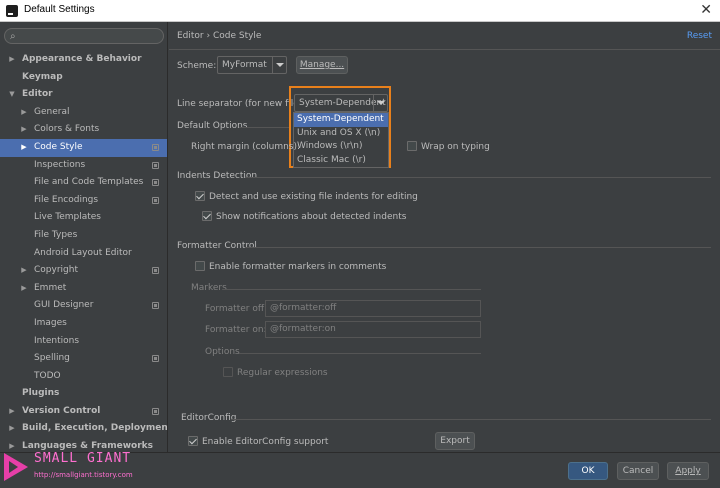  Describe the element at coordinates (207, 216) in the screenshot. I see `notify-indents-checkbox` at that location.